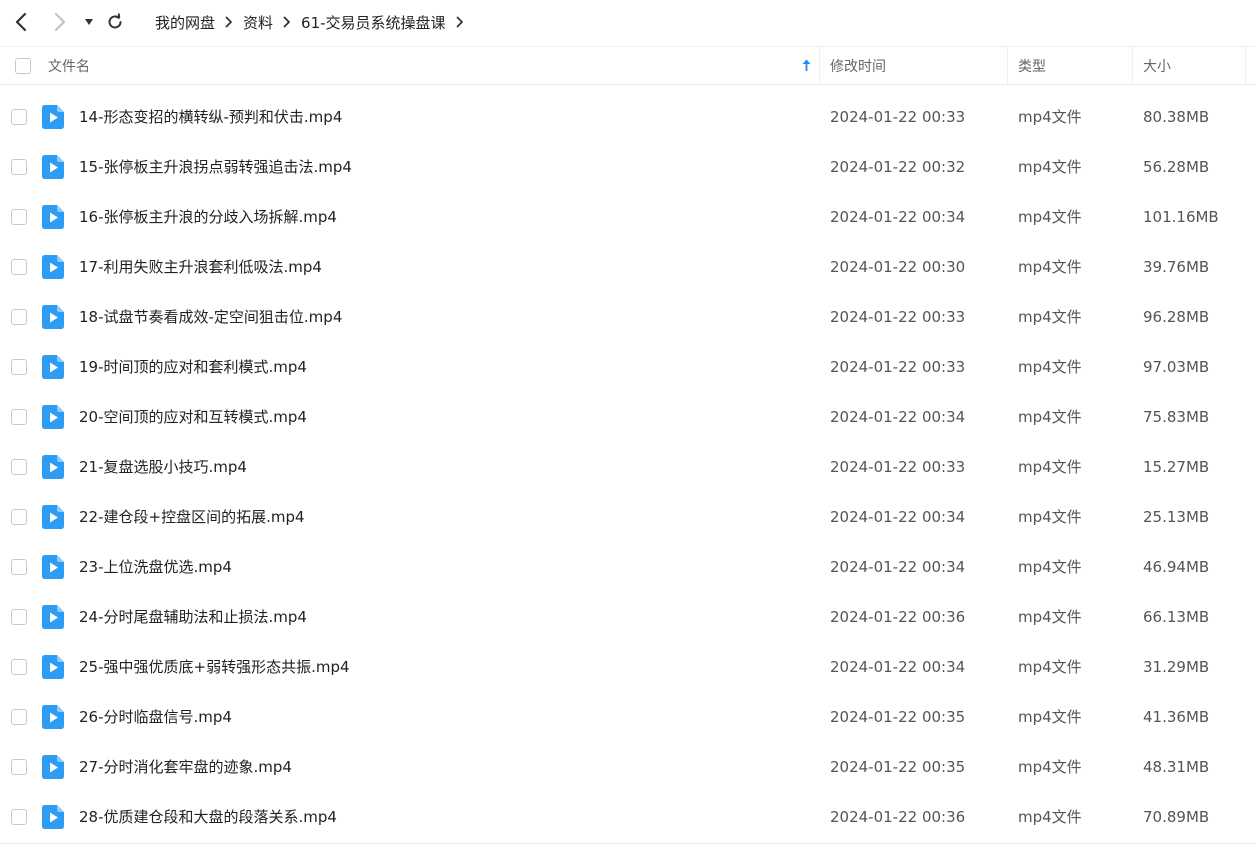  Describe the element at coordinates (433, 65) in the screenshot. I see `column-header-name: 文件名` at that location.